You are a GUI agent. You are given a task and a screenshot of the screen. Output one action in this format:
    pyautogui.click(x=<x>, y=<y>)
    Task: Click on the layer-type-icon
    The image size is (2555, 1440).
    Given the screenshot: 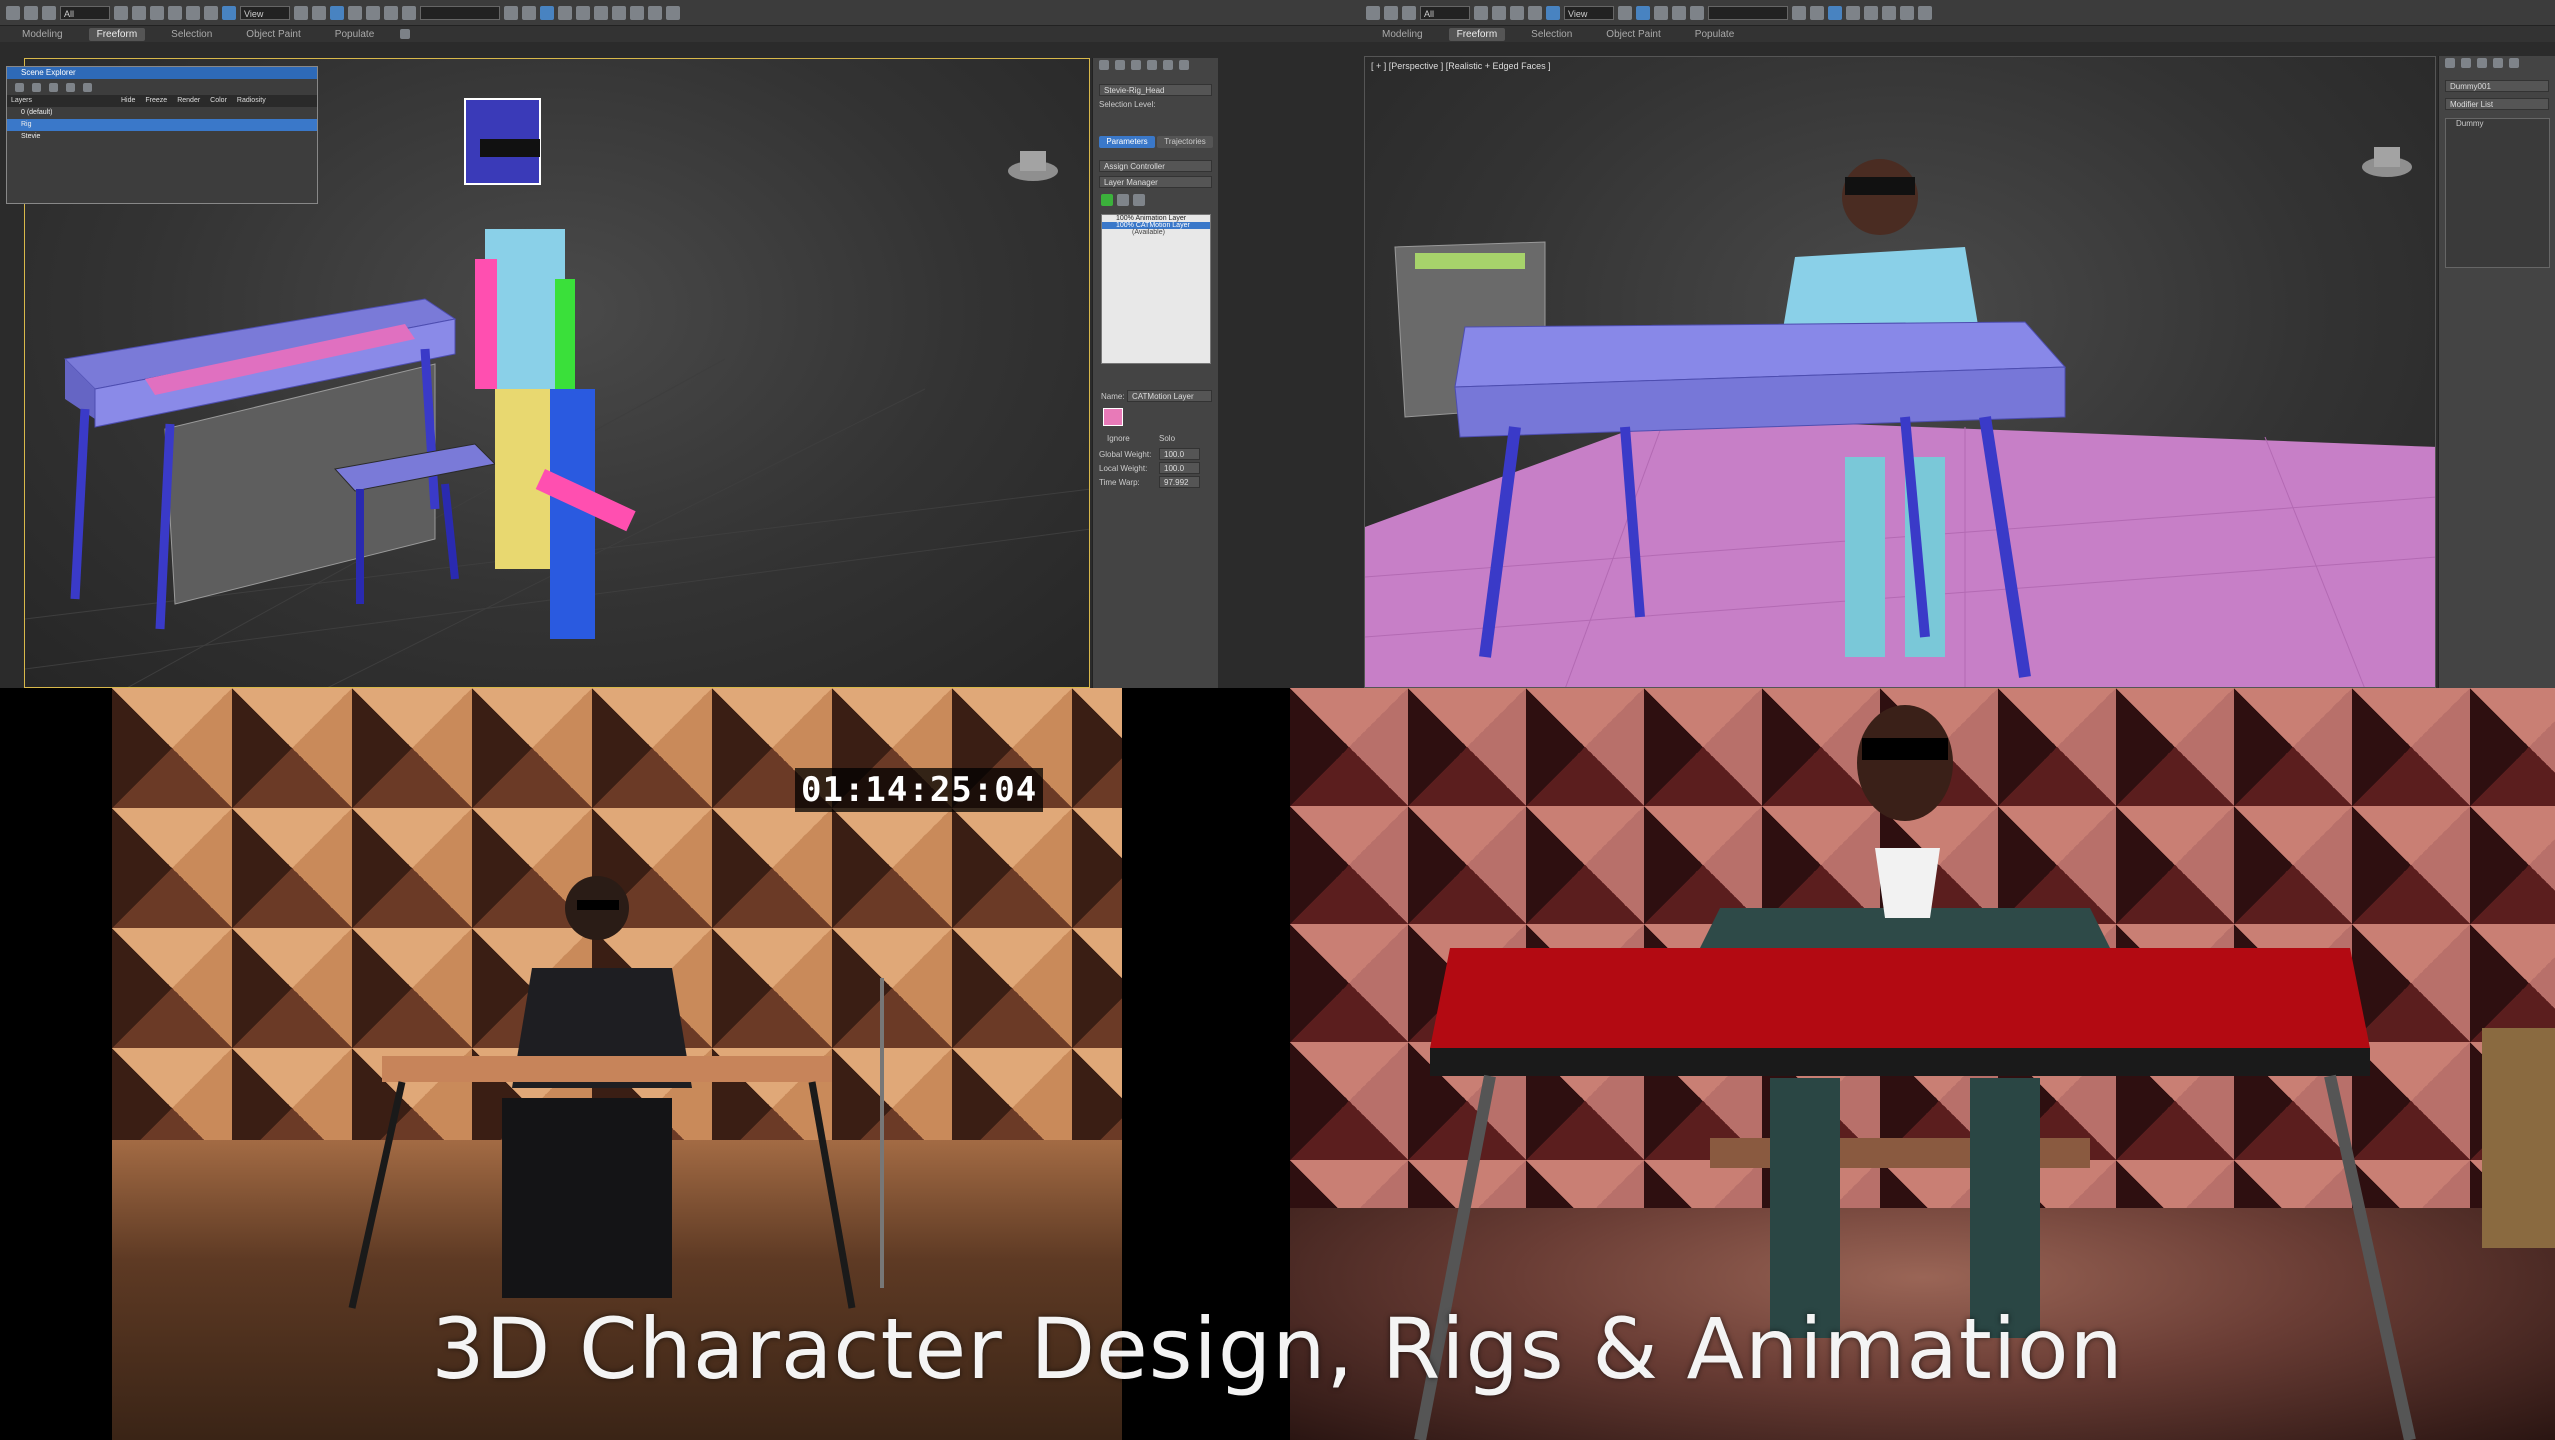 What is the action you would take?
    pyautogui.click(x=1123, y=200)
    